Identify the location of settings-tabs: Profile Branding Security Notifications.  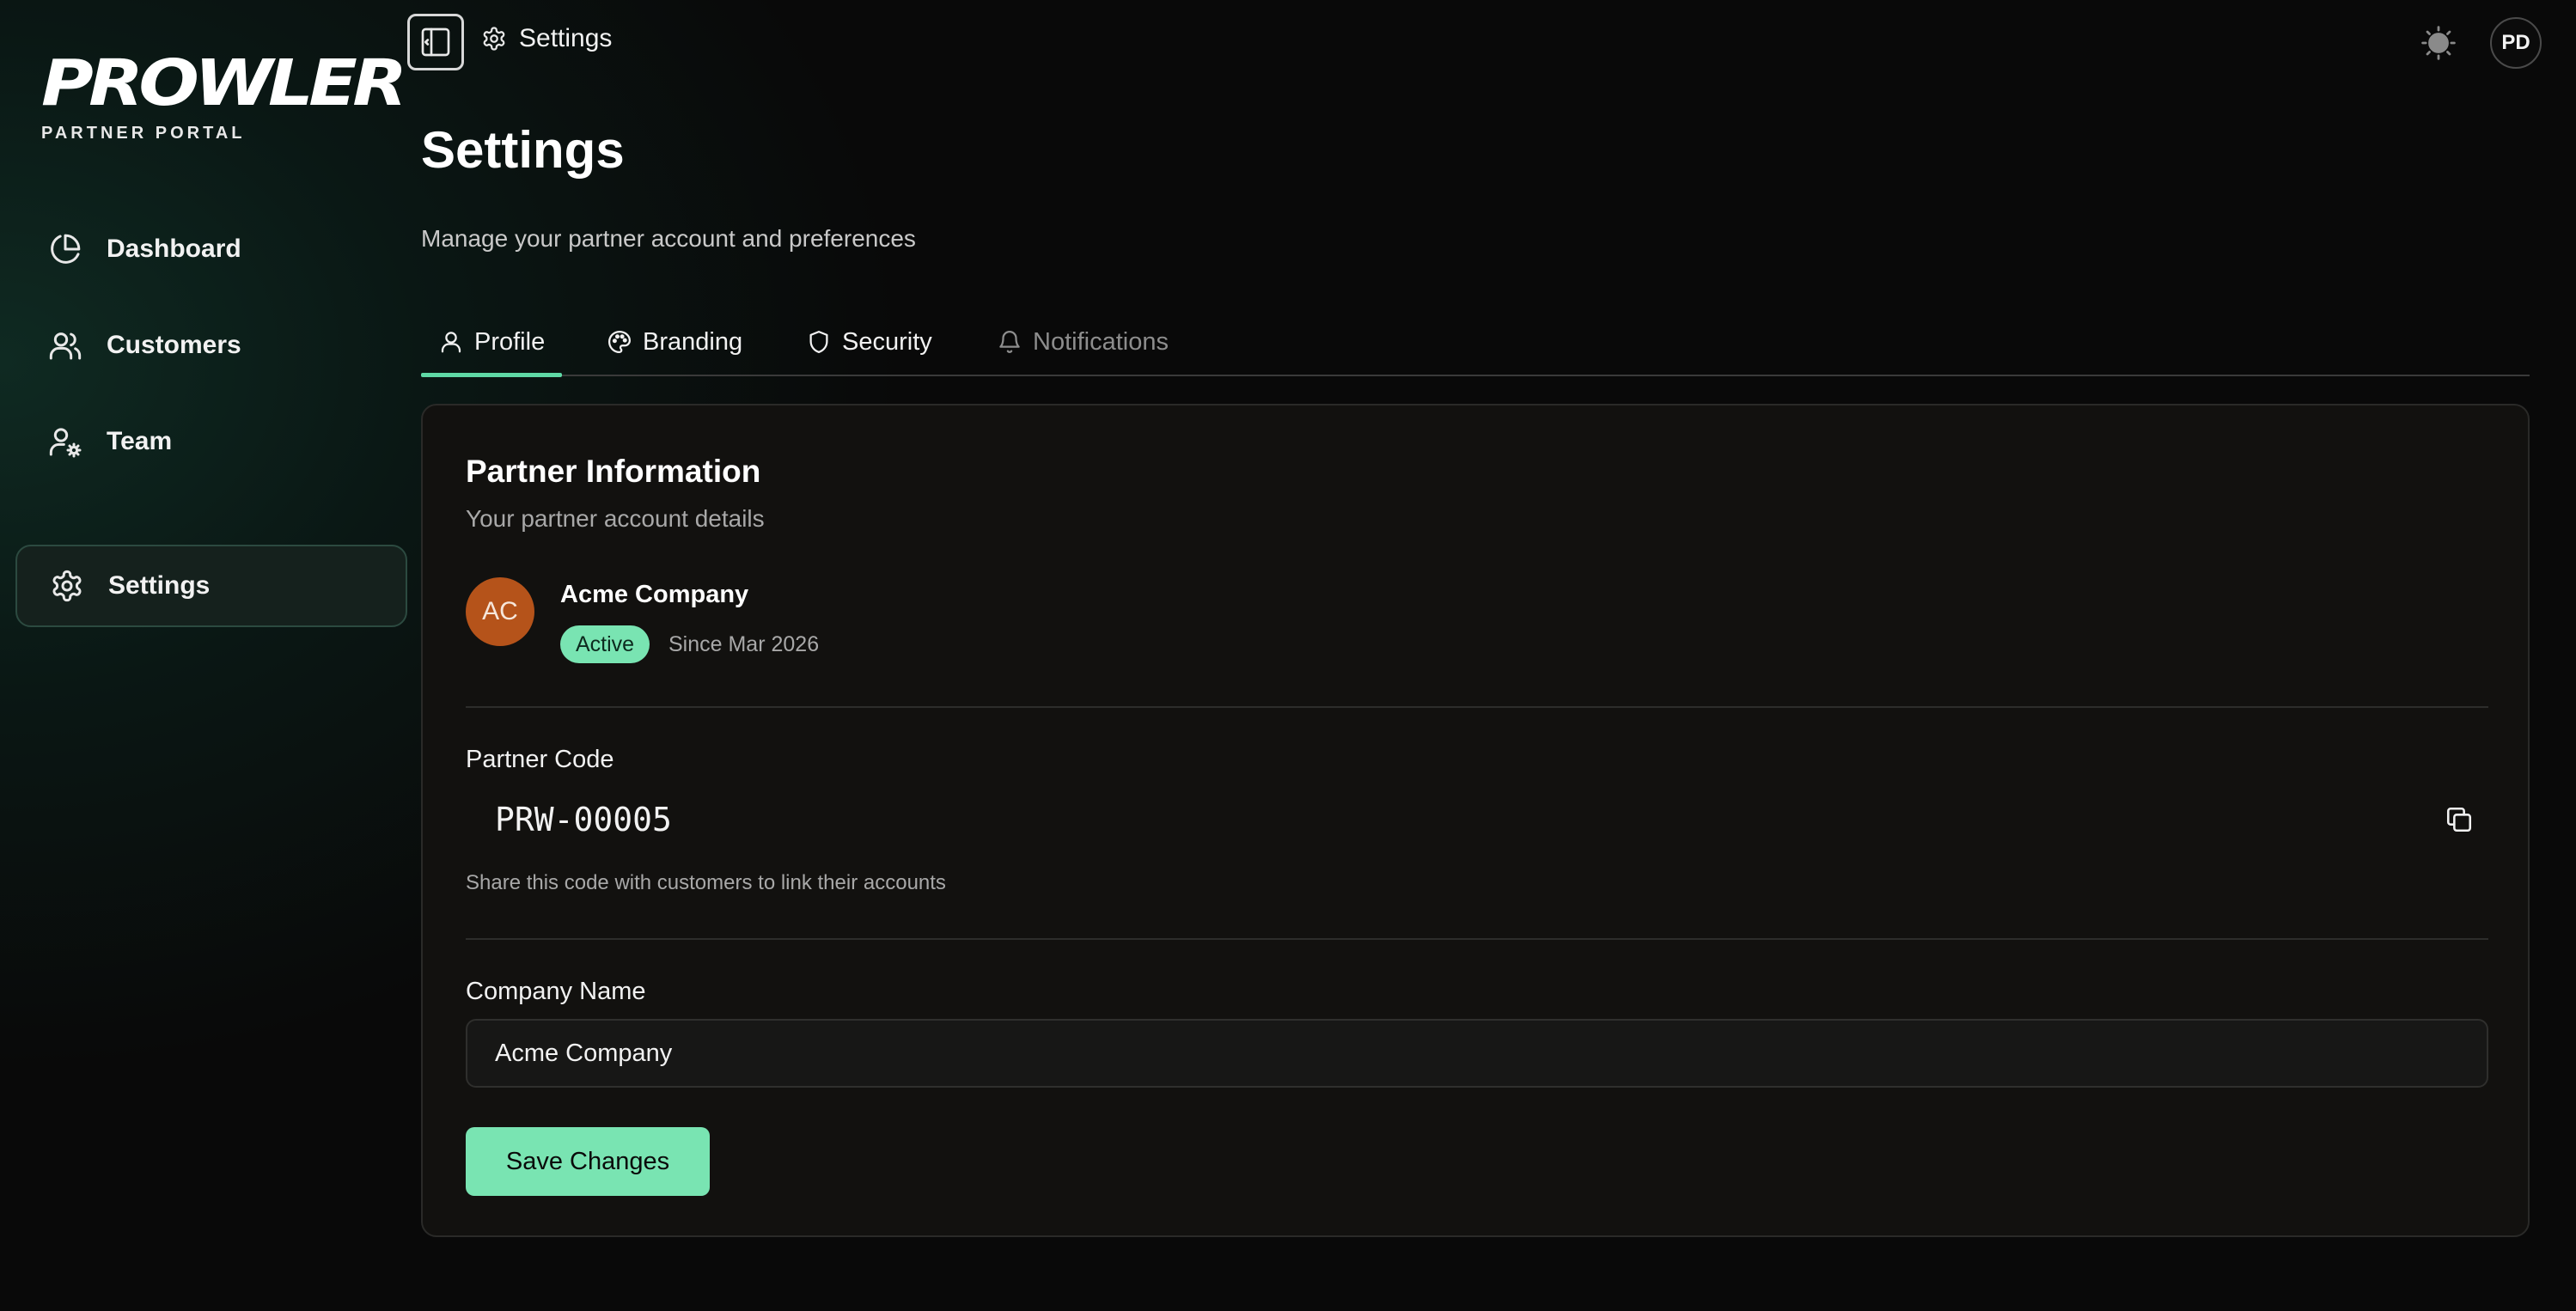
(1475, 343).